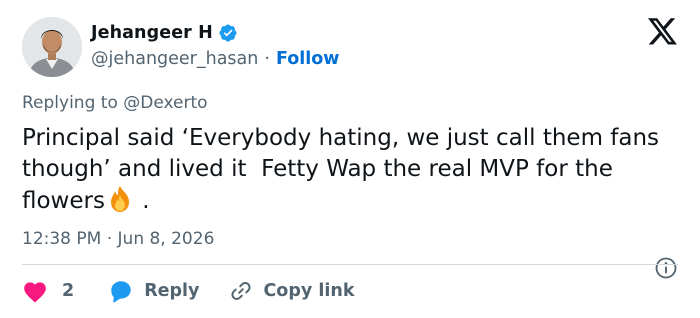  What do you see at coordinates (228, 33) in the screenshot?
I see `verified-badge-icon` at bounding box center [228, 33].